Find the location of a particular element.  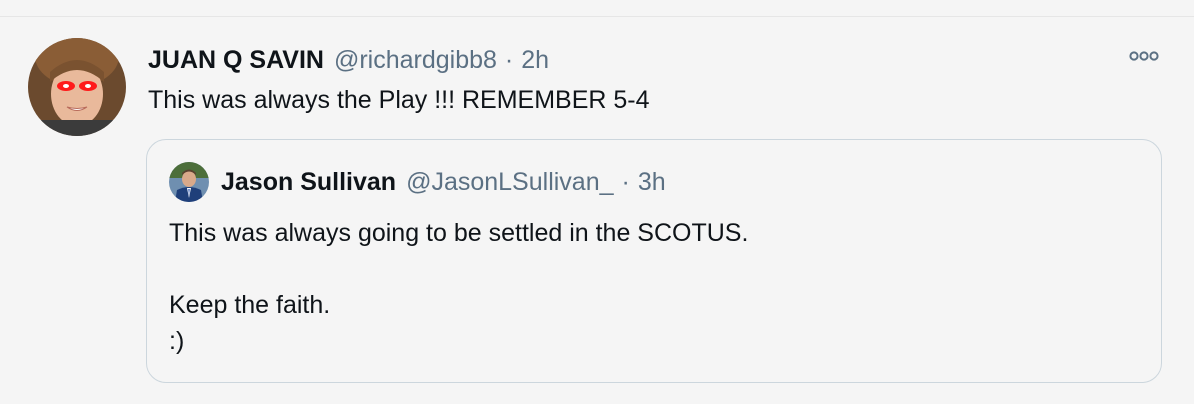

more-options-button is located at coordinates (1144, 56).